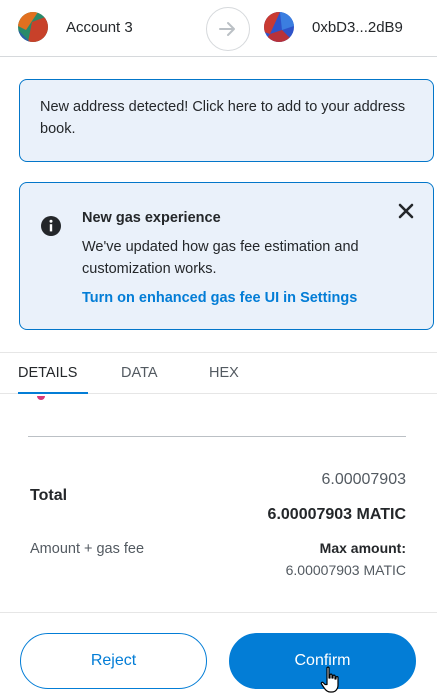 This screenshot has width=437, height=699. I want to click on total-label: Total, so click(49, 495).